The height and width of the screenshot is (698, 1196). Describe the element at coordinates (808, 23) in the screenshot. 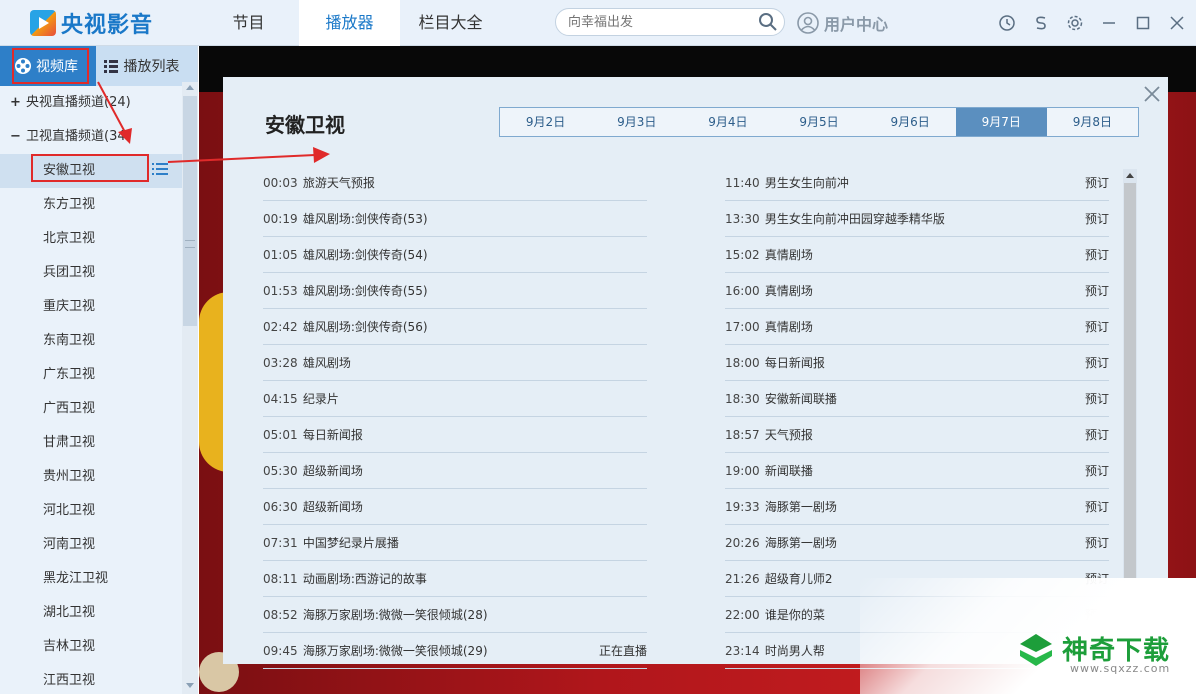

I see `user-icon` at that location.